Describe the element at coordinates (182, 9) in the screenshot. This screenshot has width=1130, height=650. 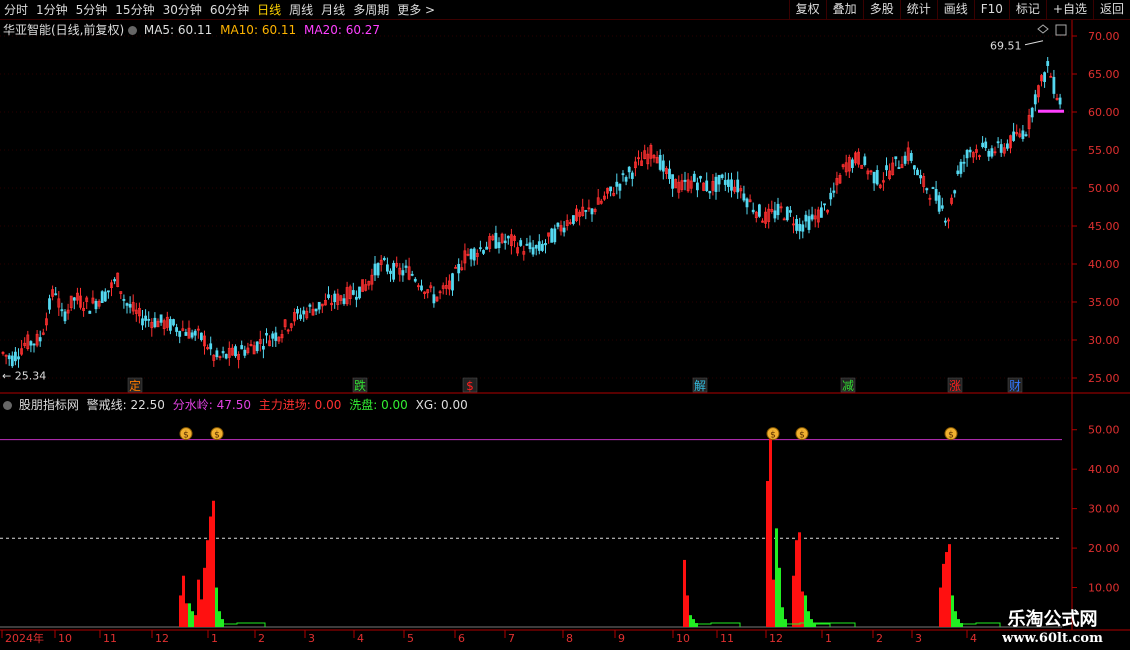
I see `period-tab-4: 30分钟` at that location.